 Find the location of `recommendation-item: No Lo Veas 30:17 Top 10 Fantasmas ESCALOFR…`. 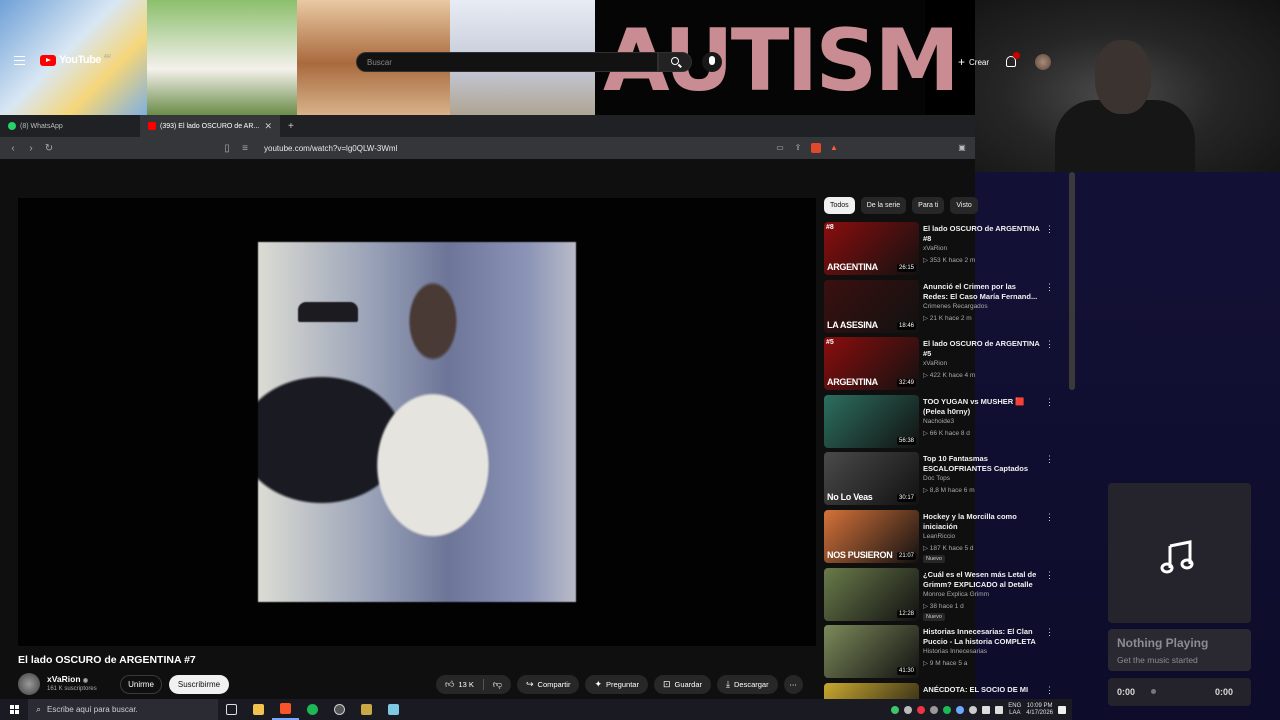

recommendation-item: No Lo Veas 30:17 Top 10 Fantasmas ESCALOFR… is located at coordinates (944, 481).